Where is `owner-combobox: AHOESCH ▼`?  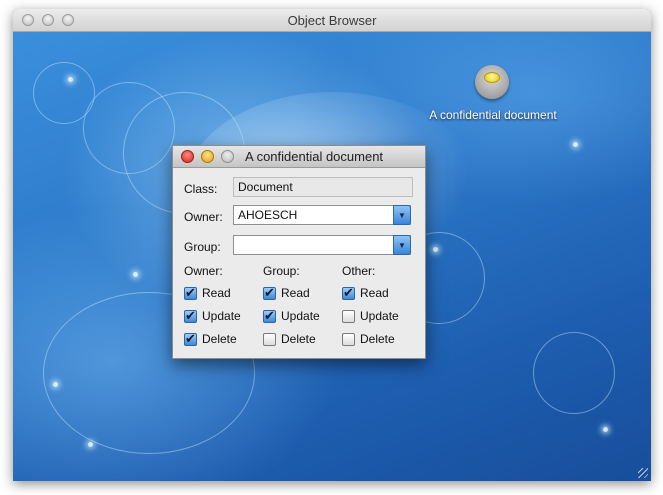
owner-combobox: AHOESCH ▼ is located at coordinates (322, 215).